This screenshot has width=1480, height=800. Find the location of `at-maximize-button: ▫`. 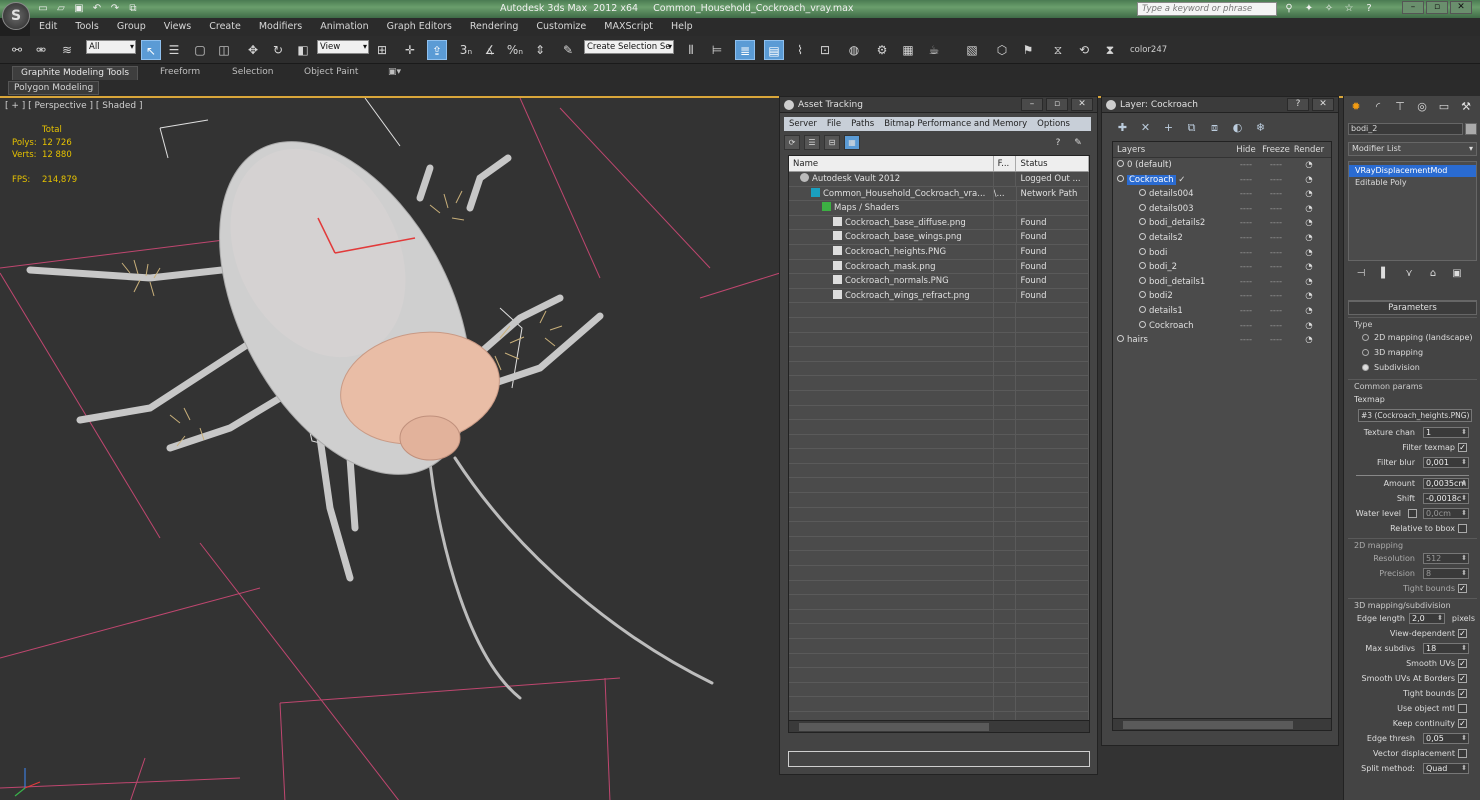

at-maximize-button: ▫ is located at coordinates (1057, 104).